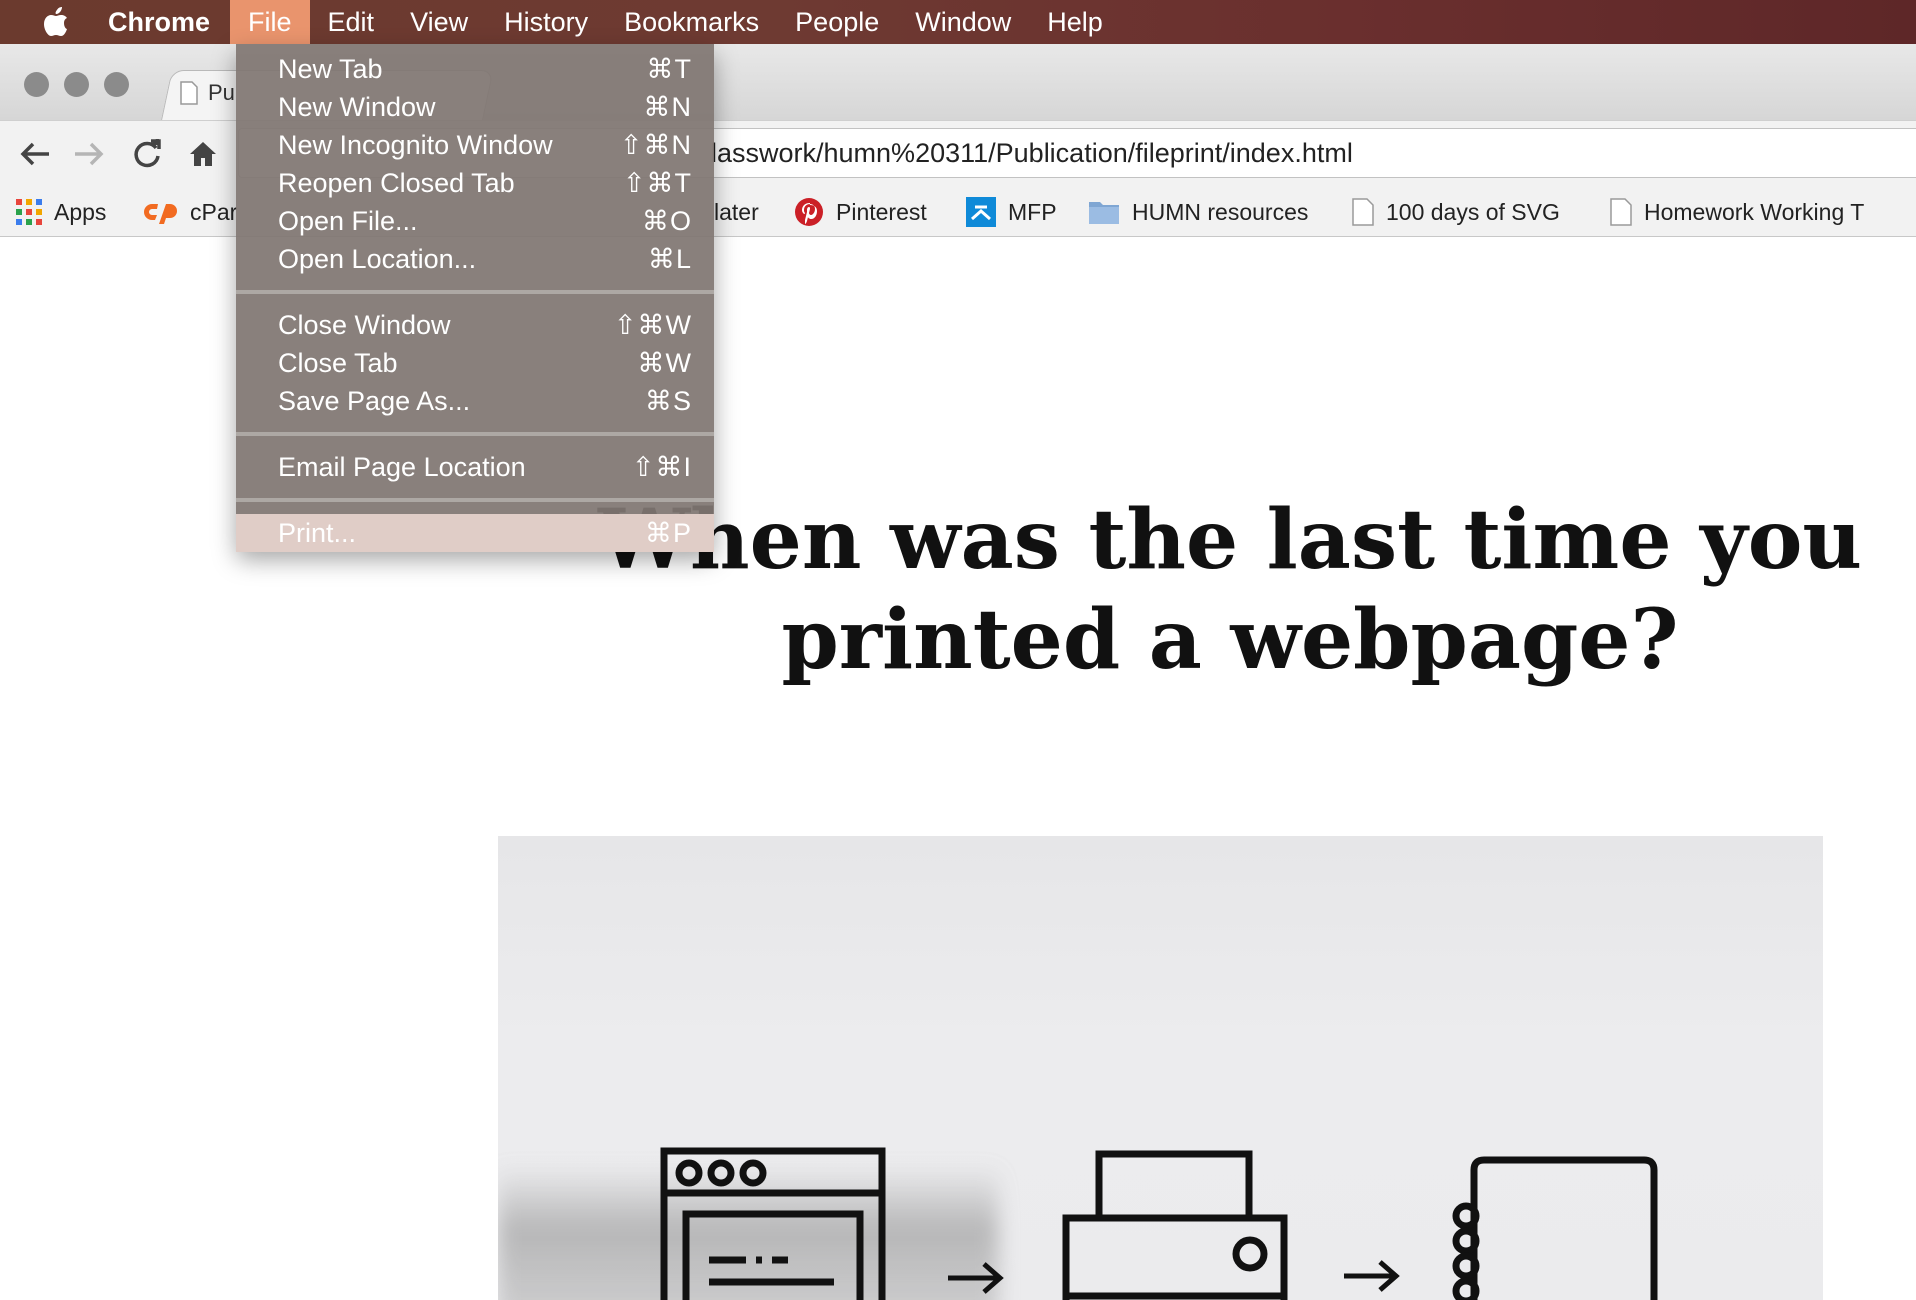 The height and width of the screenshot is (1300, 1916). I want to click on menu-item-new-incognito-window: New Incognito Window ⇧⌘N, so click(475, 145).